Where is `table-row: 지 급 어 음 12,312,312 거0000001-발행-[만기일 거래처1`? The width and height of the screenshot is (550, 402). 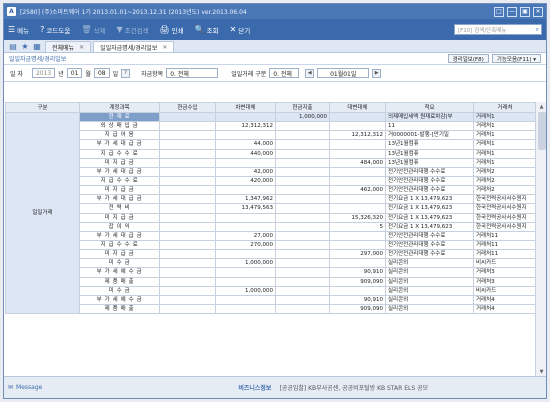 table-row: 지 급 어 음 12,312,312 거0000001-발행-[만기일 거래처1 is located at coordinates (270, 135).